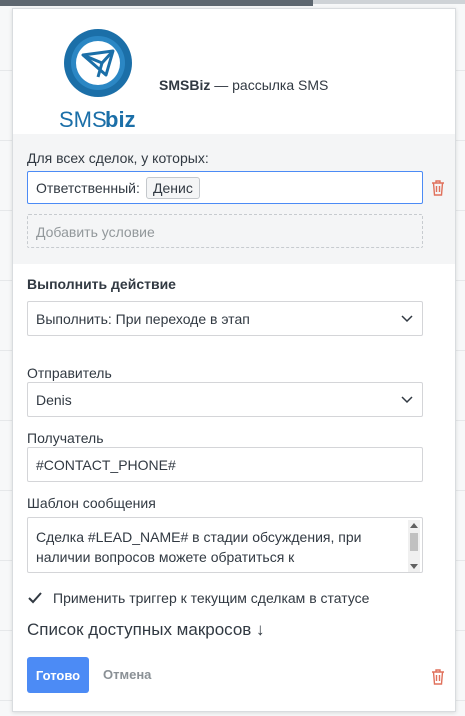  What do you see at coordinates (54, 400) in the screenshot?
I see `sender-select-value: Denis` at bounding box center [54, 400].